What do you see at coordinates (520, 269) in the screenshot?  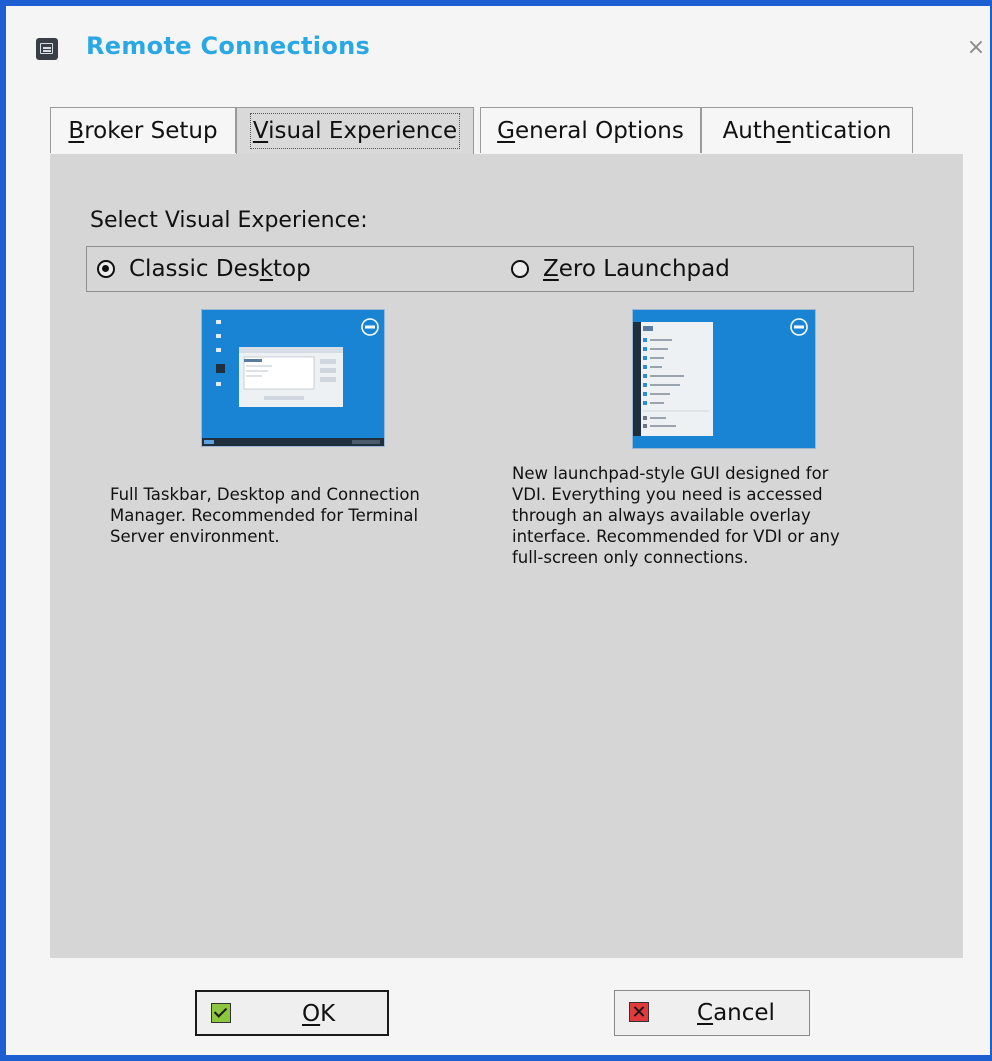 I see `radio-unchecked-icon` at bounding box center [520, 269].